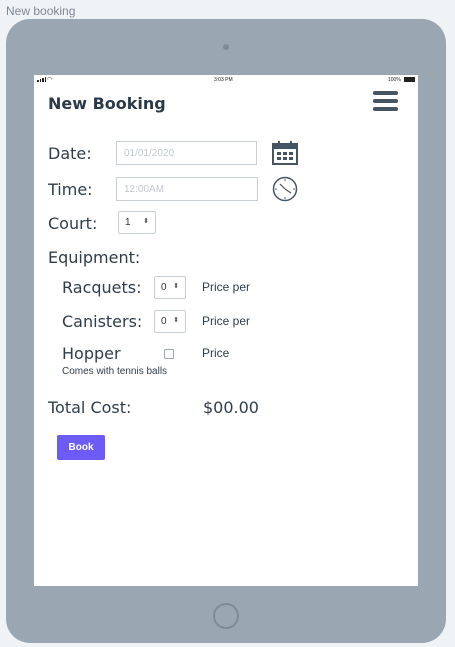  Describe the element at coordinates (102, 287) in the screenshot. I see `racquets-label: Racquets:` at that location.